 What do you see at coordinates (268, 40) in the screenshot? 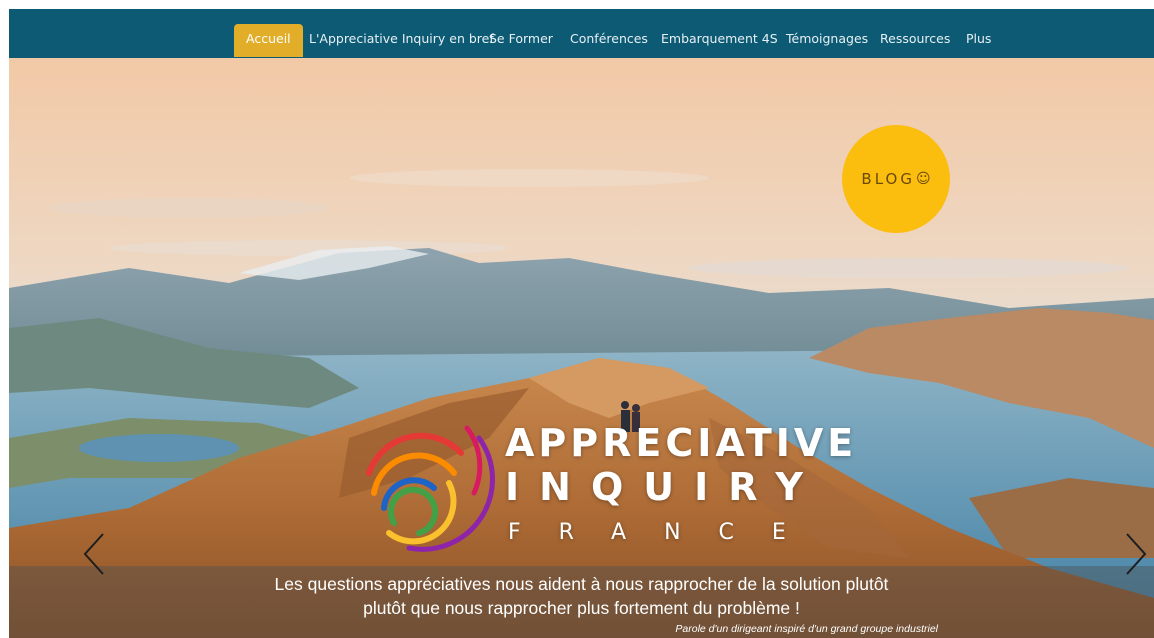
I see `nav-item-accueil: Accueil` at bounding box center [268, 40].